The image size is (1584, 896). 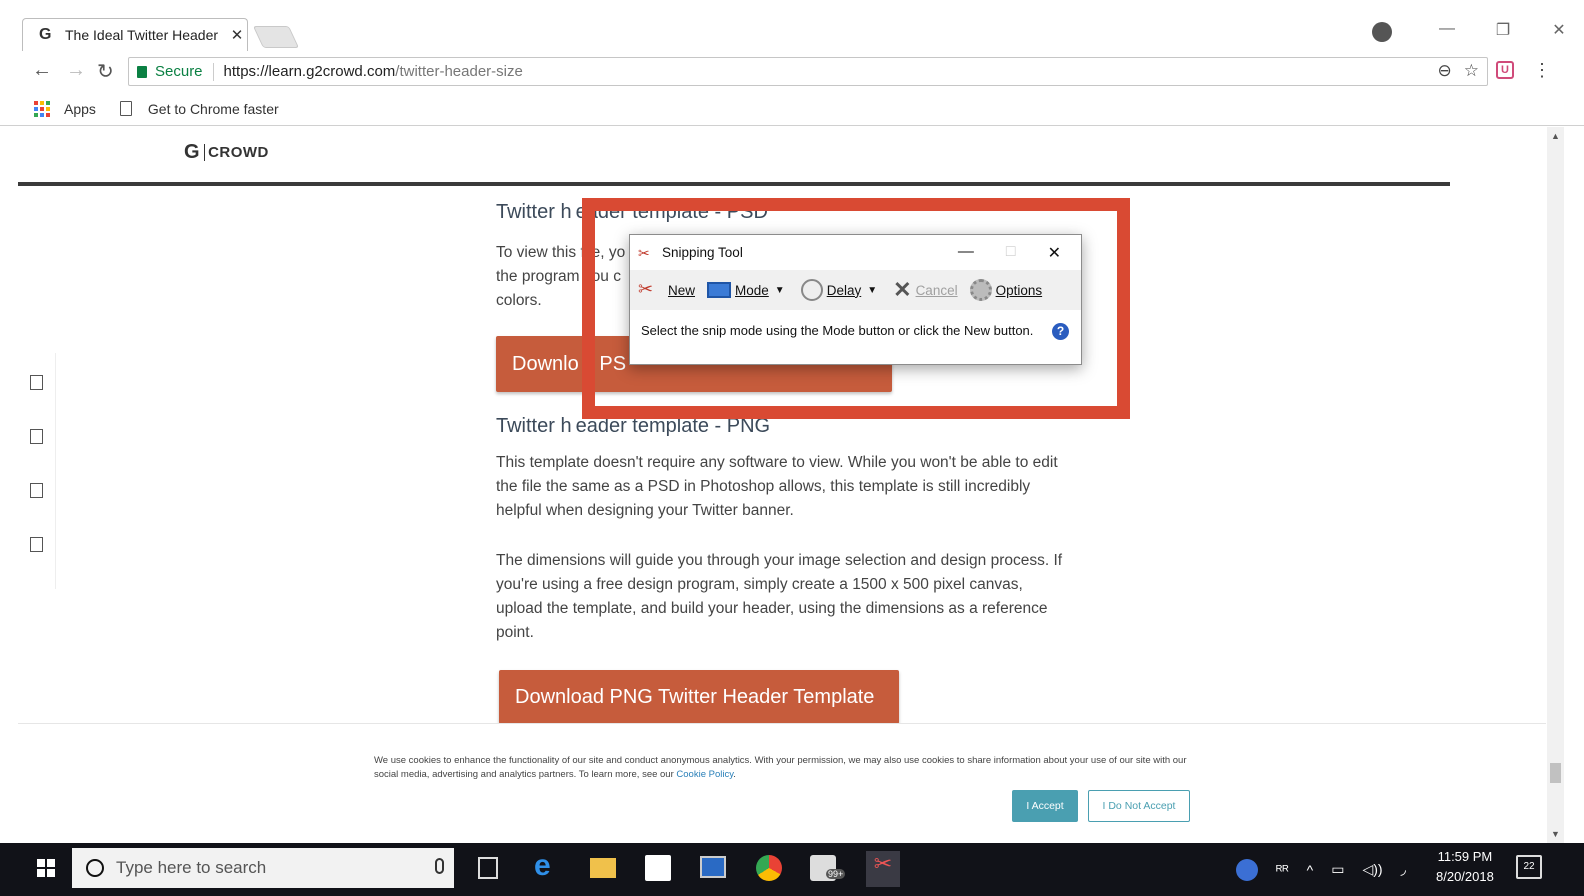 What do you see at coordinates (519, 300) in the screenshot?
I see `psd-para-line: colors.` at bounding box center [519, 300].